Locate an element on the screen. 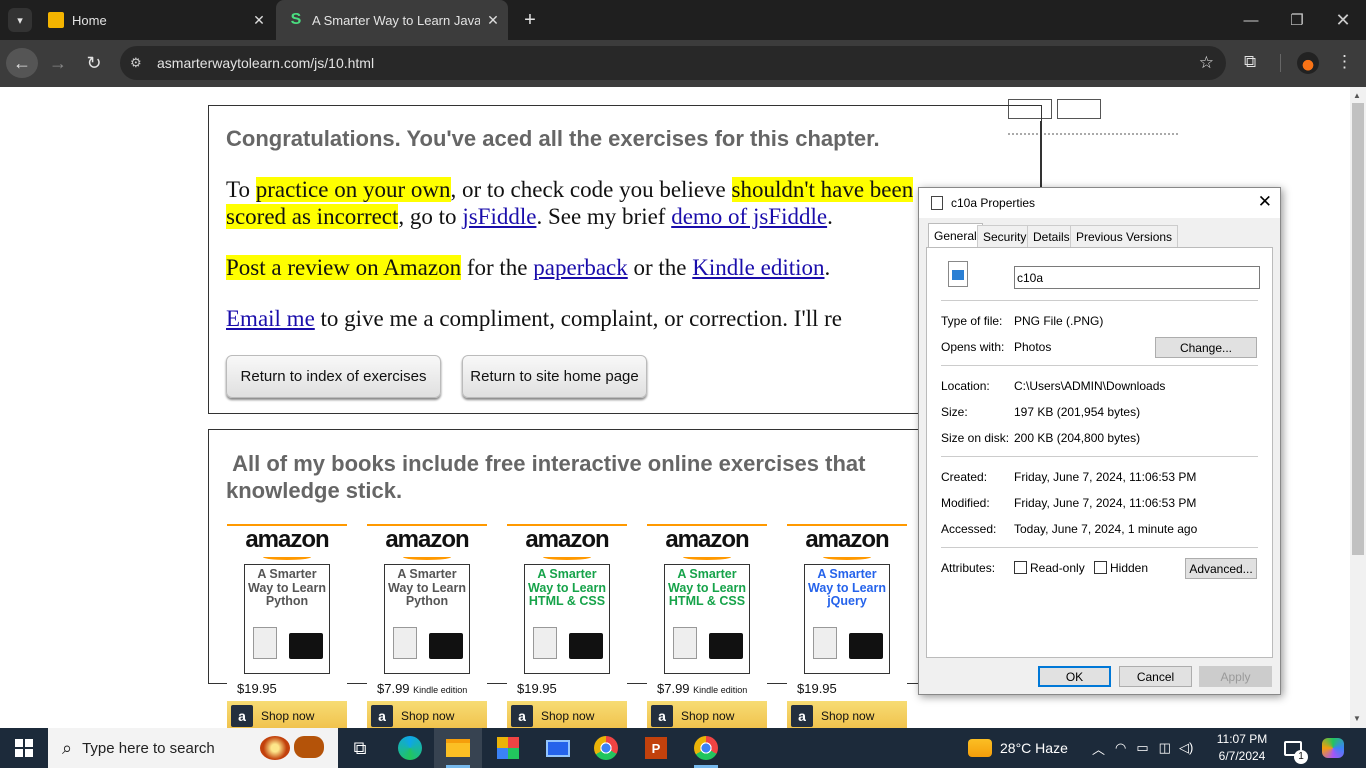 The height and width of the screenshot is (768, 1366). copilot-icon is located at coordinates (1333, 748).